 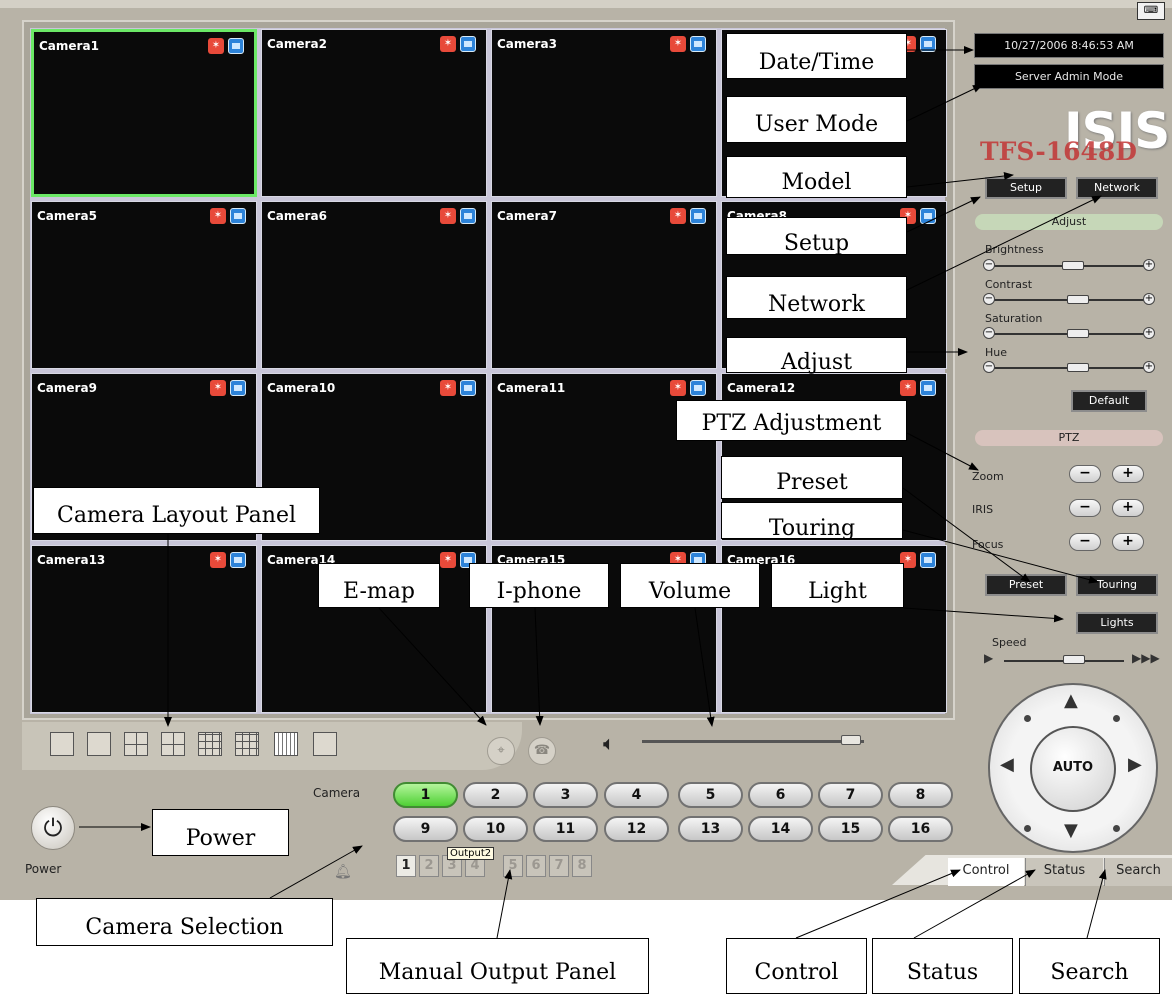 I want to click on camera-select-button: 10, so click(x=495, y=829).